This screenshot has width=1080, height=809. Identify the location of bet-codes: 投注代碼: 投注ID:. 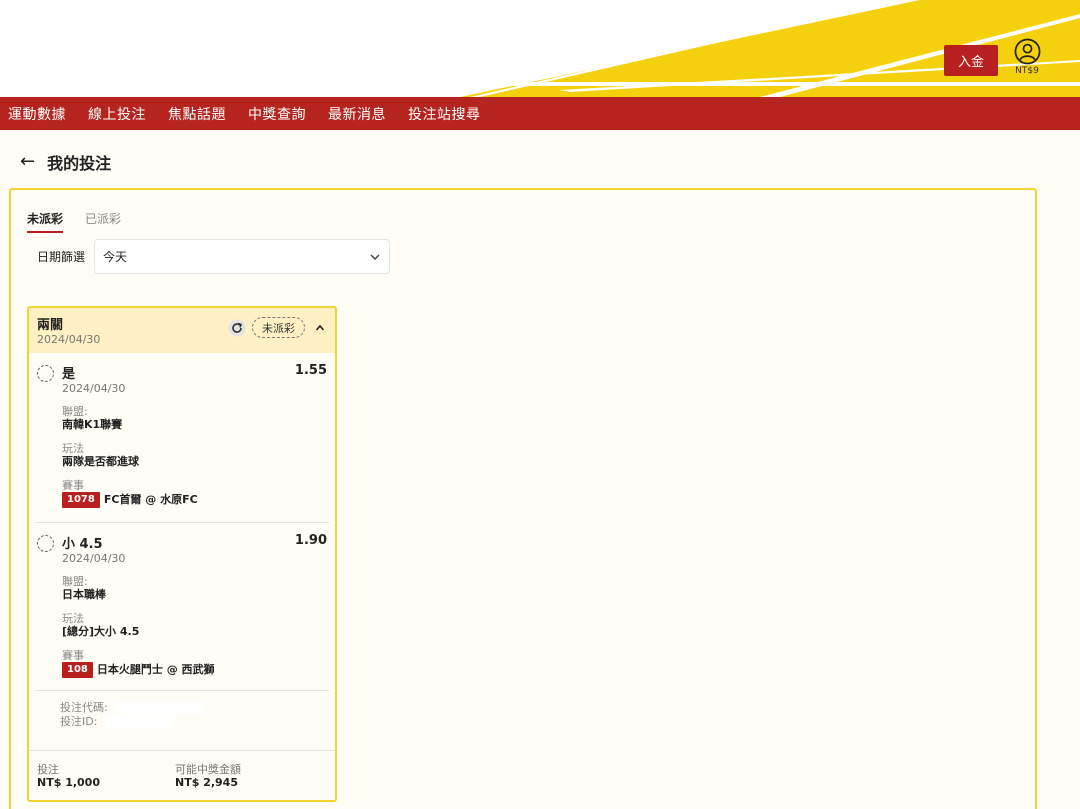
(182, 713).